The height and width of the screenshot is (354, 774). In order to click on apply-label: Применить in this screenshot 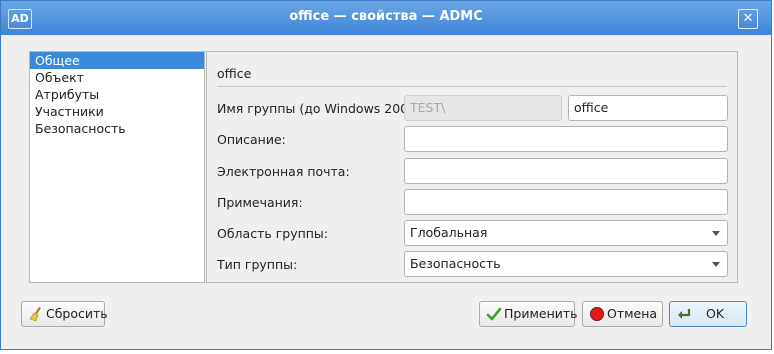, I will do `click(541, 313)`.